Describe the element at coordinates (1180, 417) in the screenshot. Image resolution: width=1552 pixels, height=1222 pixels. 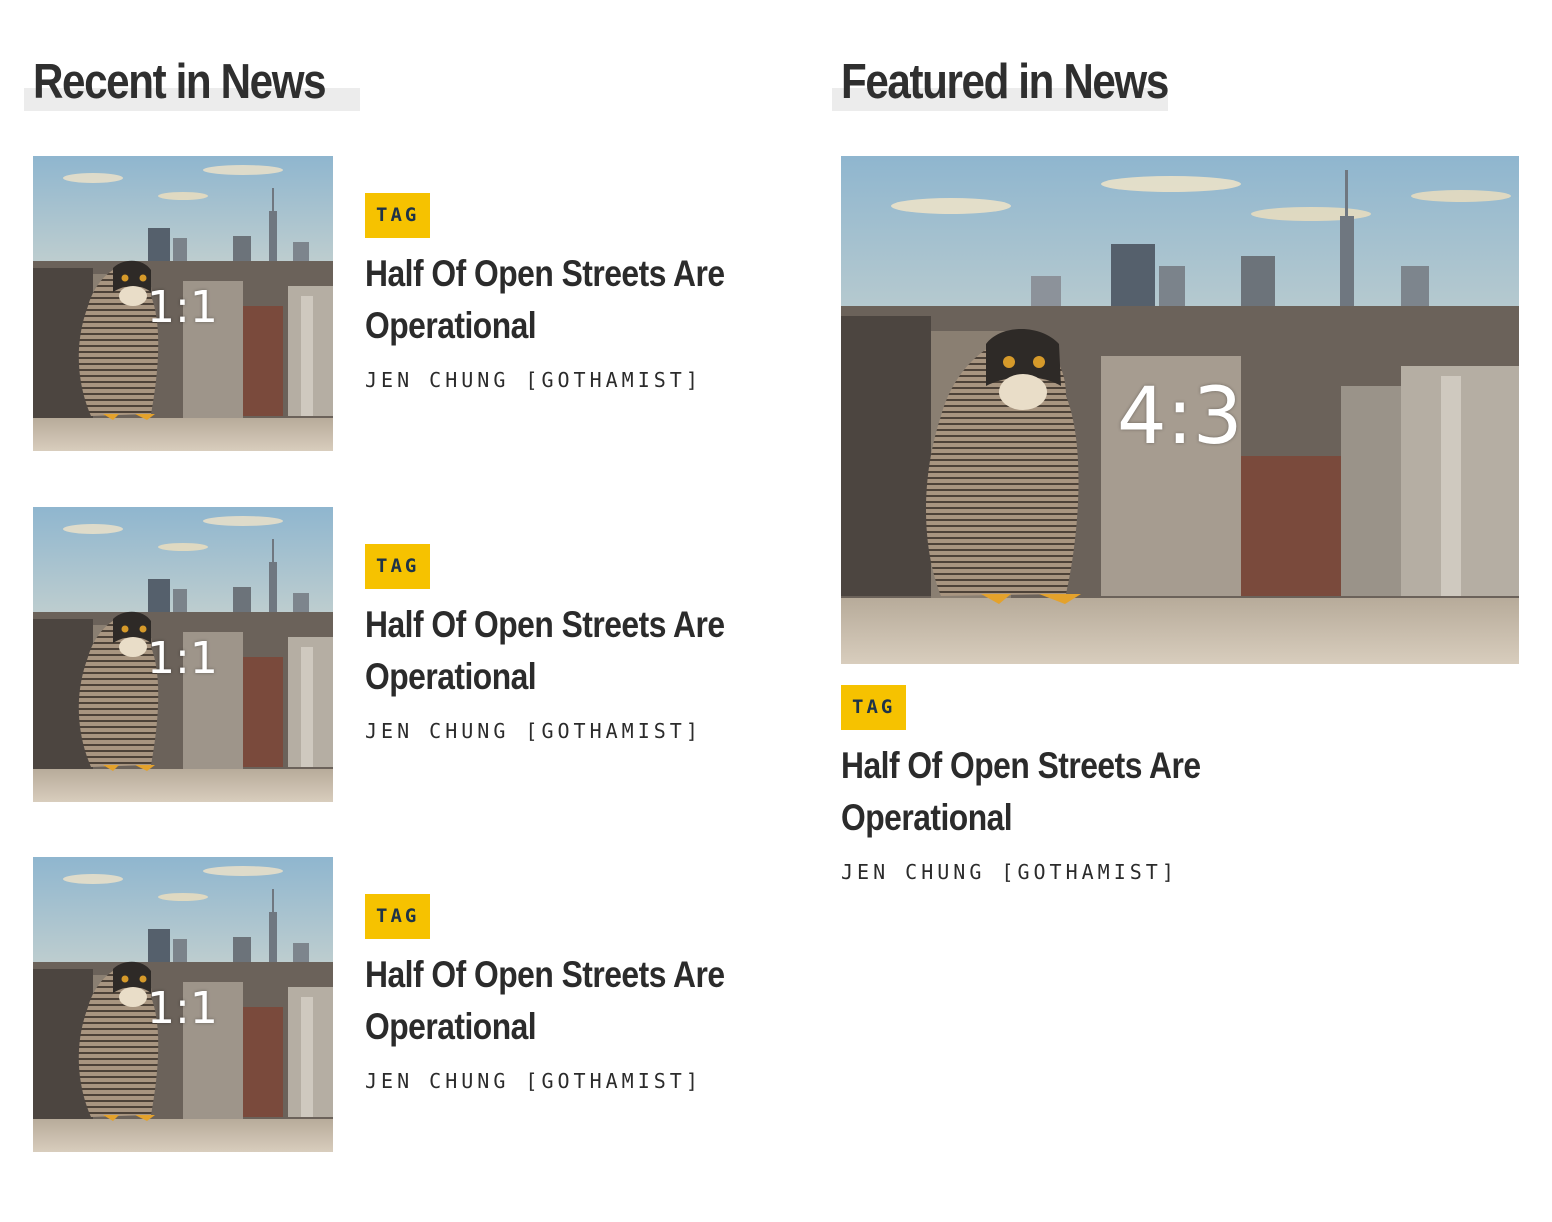
I see `aspect-ratio-label: 4:3` at that location.